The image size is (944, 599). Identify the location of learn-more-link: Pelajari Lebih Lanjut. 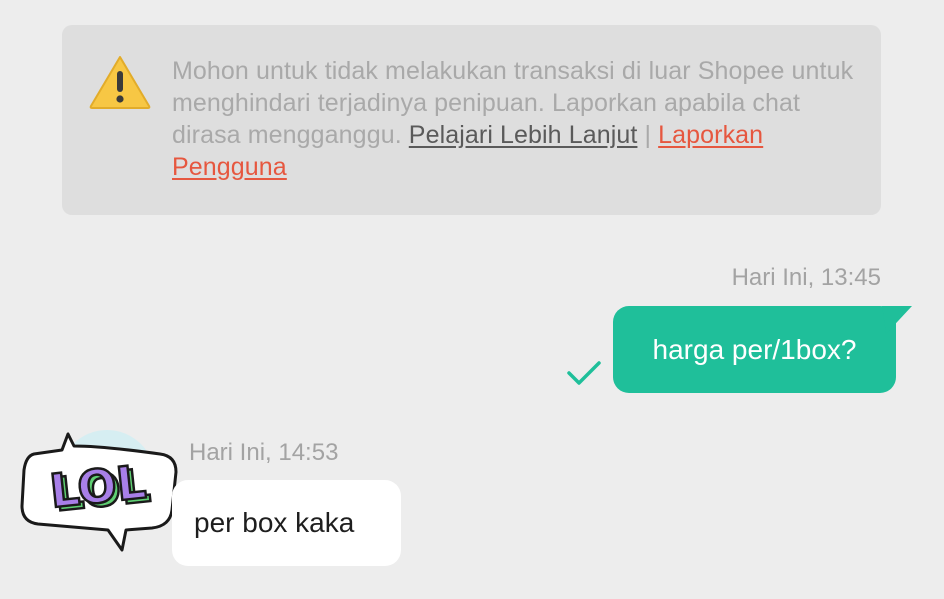
(523, 135).